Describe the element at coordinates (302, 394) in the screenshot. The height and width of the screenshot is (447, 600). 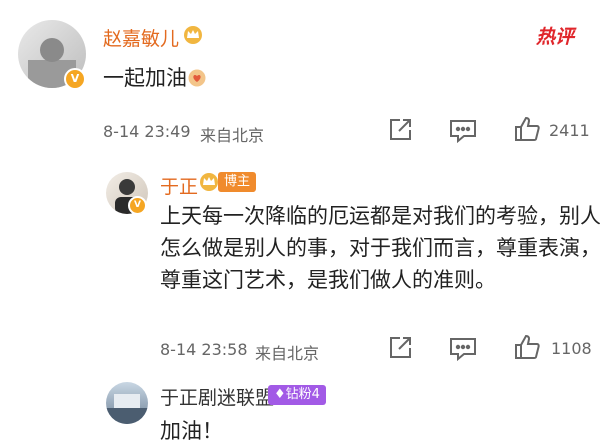
I see `fan-badge-label: 钻粉4` at that location.